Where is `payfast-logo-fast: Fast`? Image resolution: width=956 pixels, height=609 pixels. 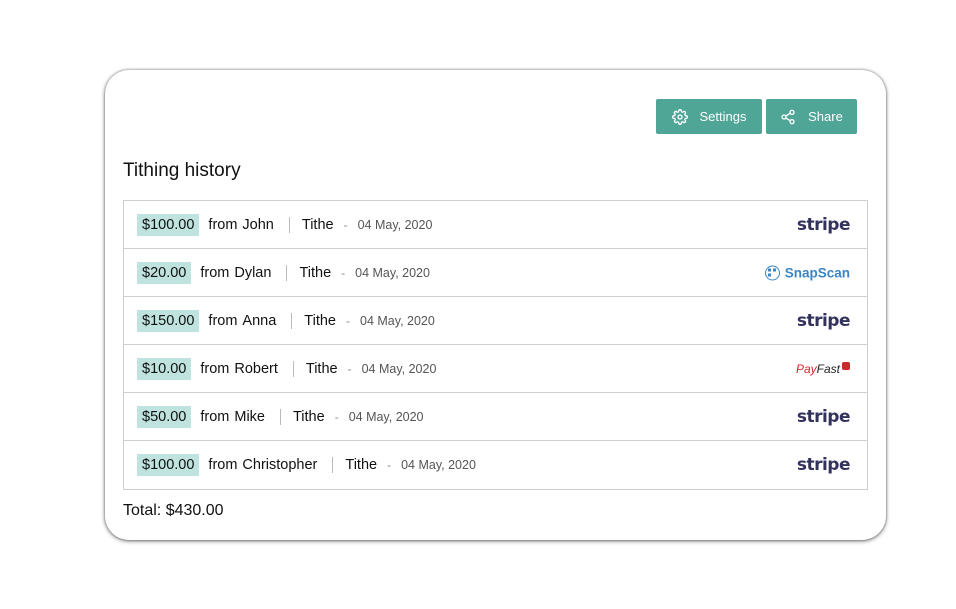
payfast-logo-fast: Fast is located at coordinates (828, 368).